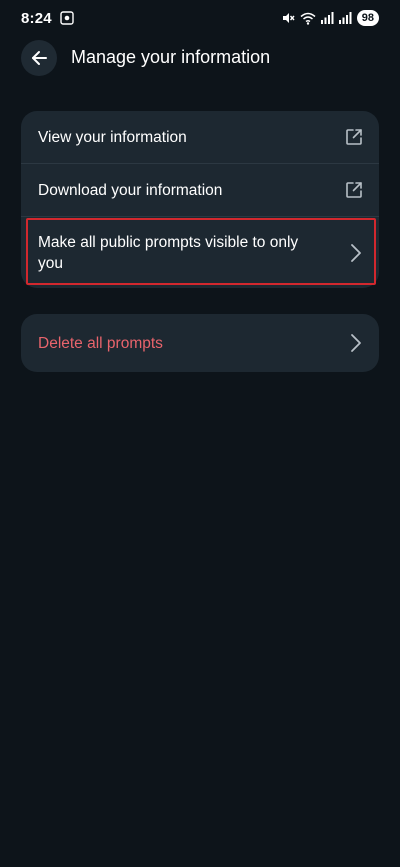 The width and height of the screenshot is (400, 867). I want to click on back-button, so click(39, 58).